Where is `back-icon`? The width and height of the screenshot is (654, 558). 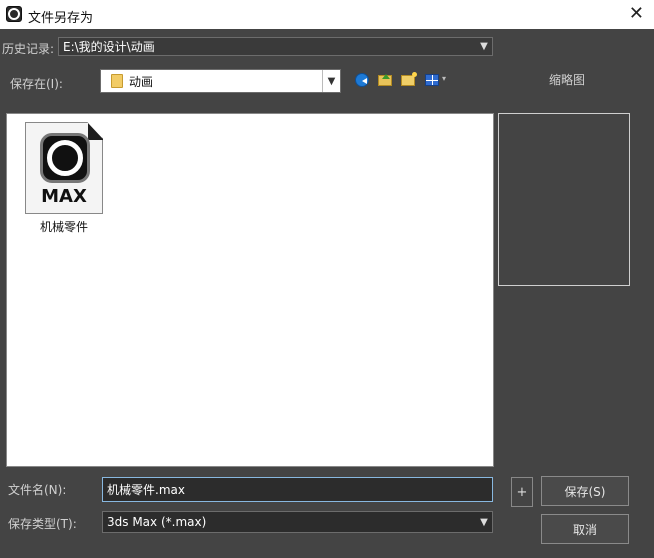
back-icon is located at coordinates (362, 80).